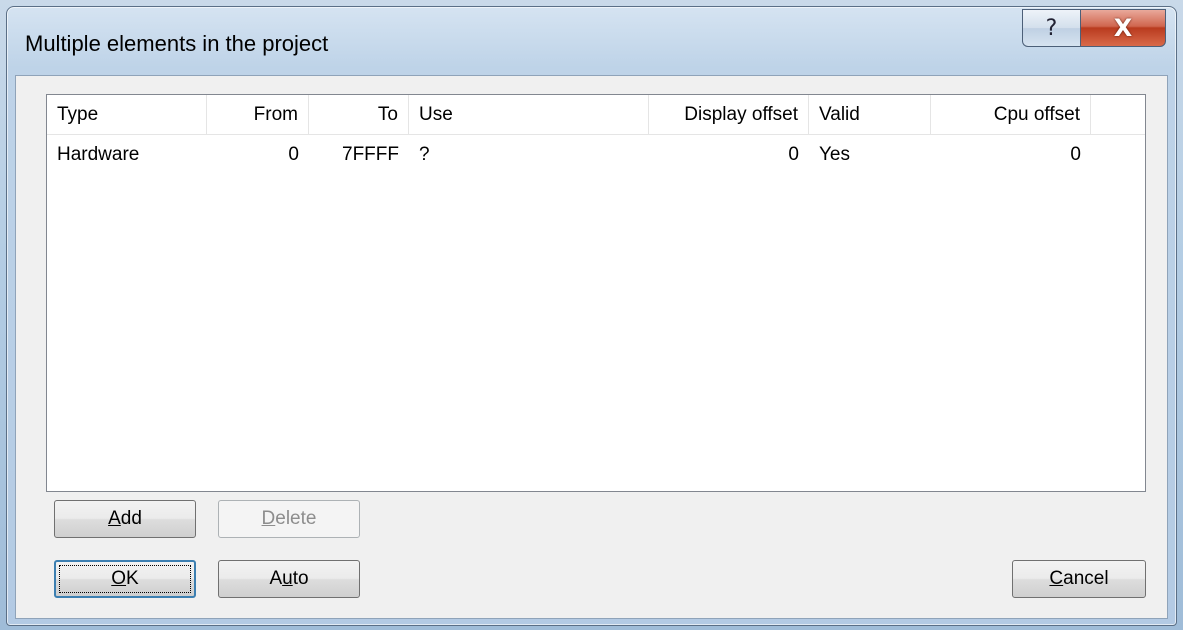  I want to click on cell-type: Hardware, so click(98, 154).